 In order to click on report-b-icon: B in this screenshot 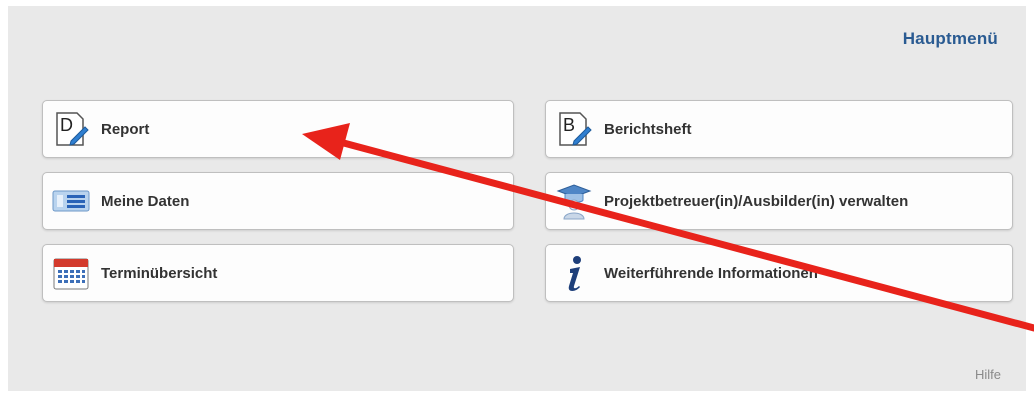, I will do `click(574, 129)`.